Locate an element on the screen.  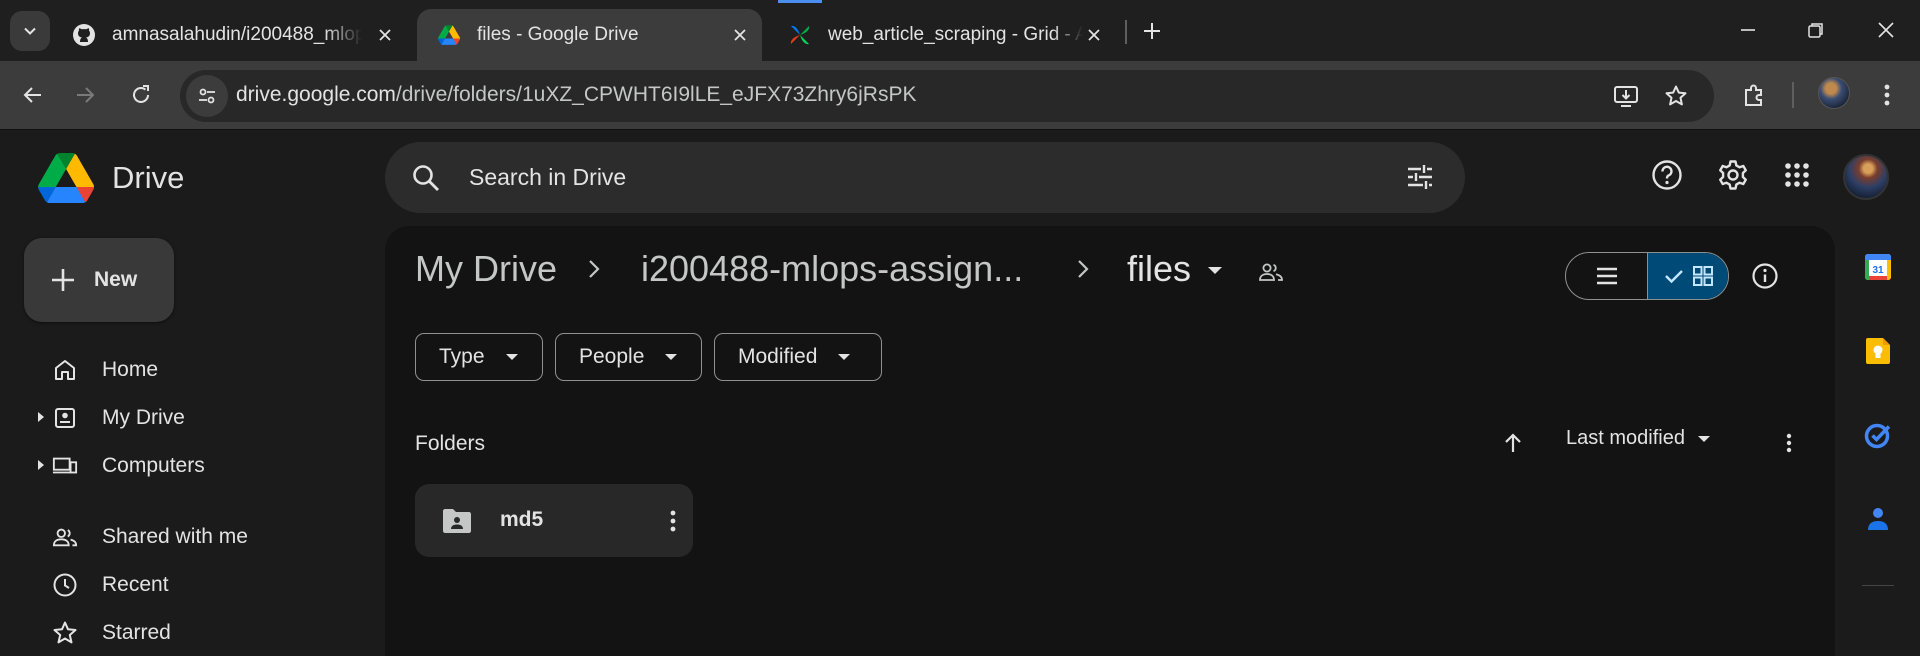
tab-title: amnasalahudin/i200488_mlops is located at coordinates (237, 34).